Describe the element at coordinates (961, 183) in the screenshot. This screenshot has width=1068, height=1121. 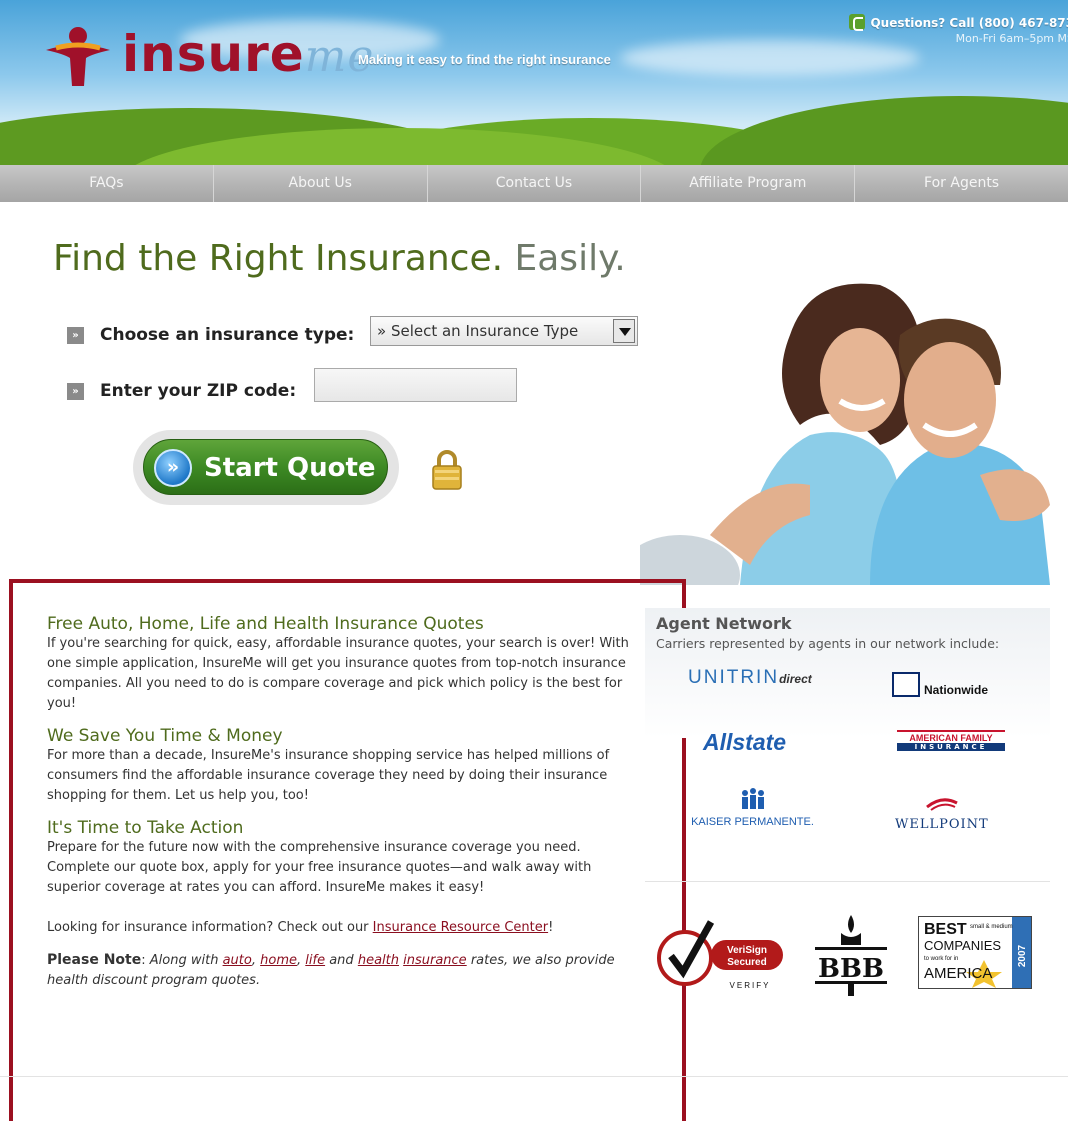
I see `nav-for-agents: For Agents` at that location.